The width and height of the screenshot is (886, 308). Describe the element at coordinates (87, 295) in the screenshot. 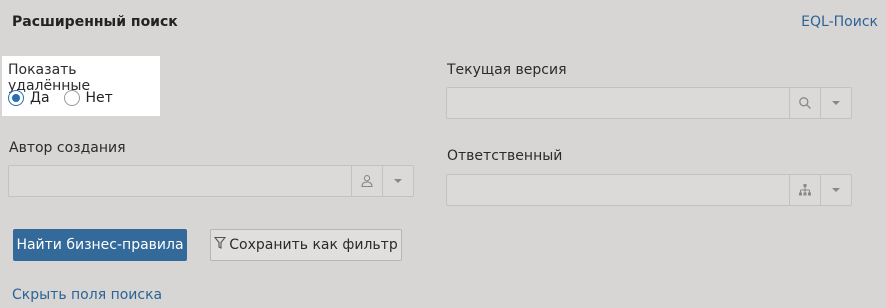

I see `hide-search-fields-link: Скрыть поля поиска` at that location.